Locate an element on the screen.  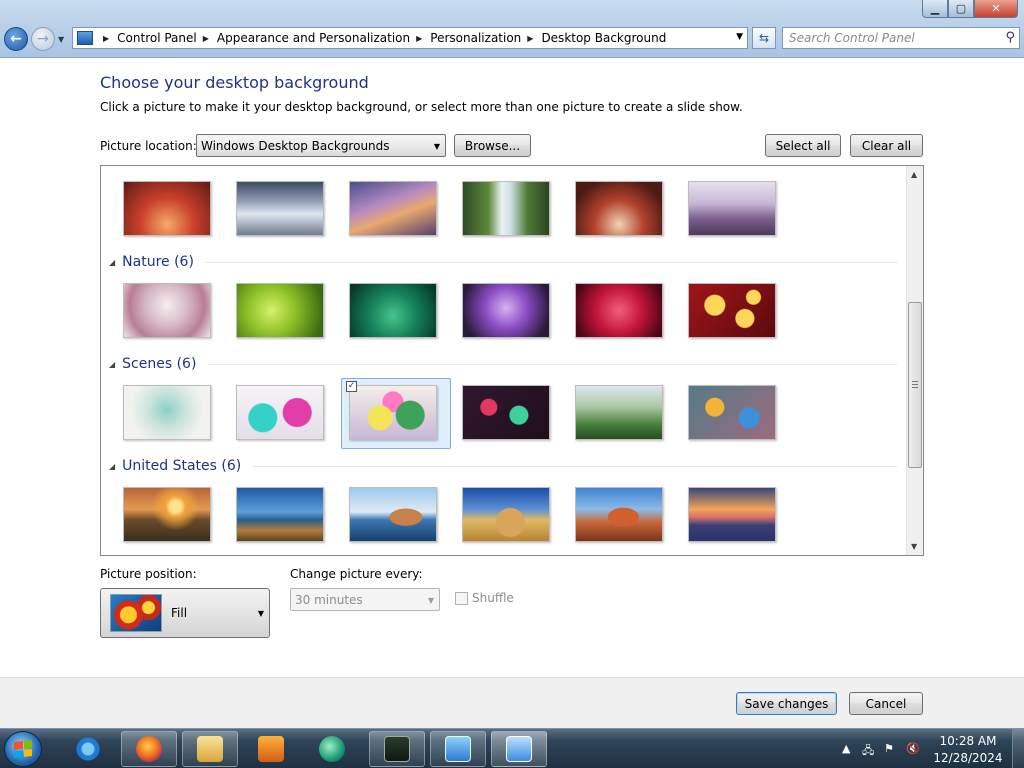
breadcrumb-personalization: Personalization is located at coordinates (475, 38).